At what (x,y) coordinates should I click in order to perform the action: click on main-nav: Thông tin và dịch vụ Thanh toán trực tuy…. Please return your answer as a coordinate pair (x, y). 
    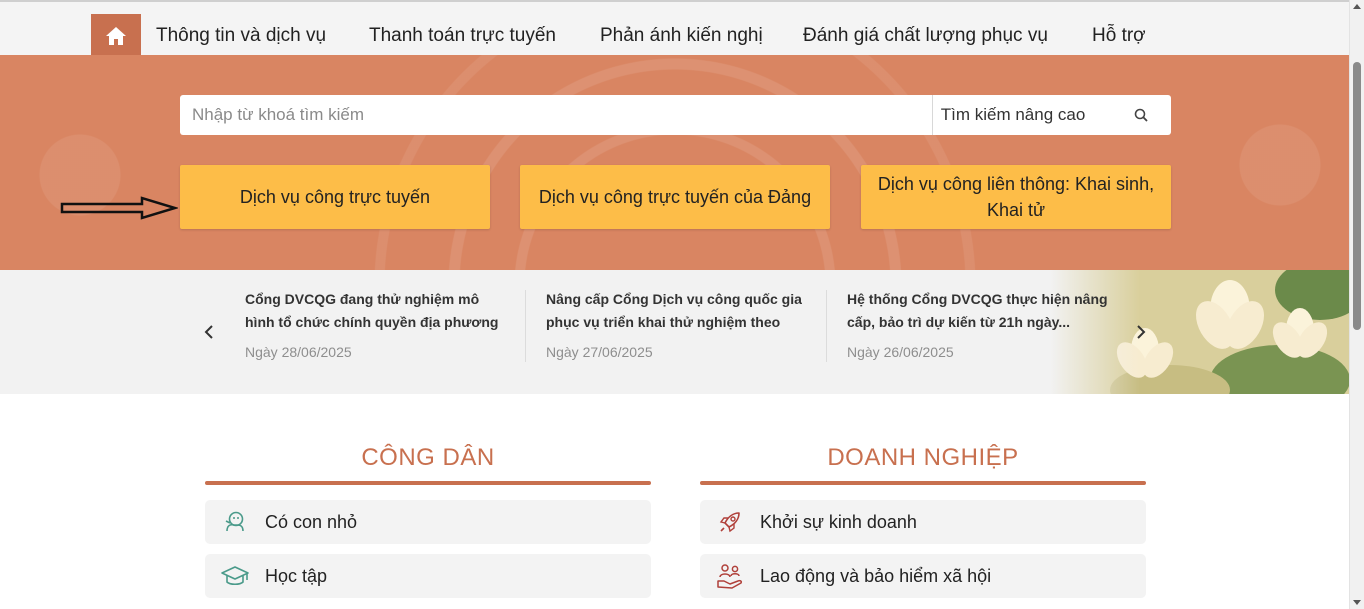
    Looking at the image, I should click on (675, 28).